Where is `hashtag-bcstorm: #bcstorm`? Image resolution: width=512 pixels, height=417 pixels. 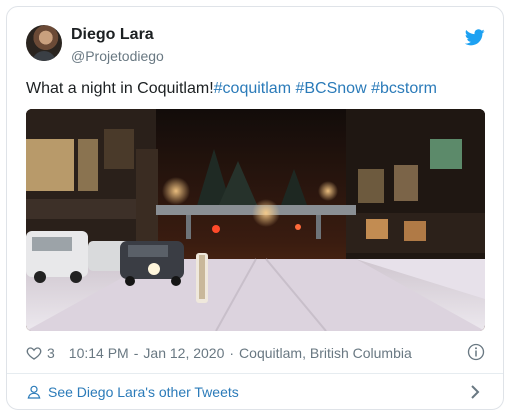
hashtag-bcstorm: #bcstorm is located at coordinates (404, 88).